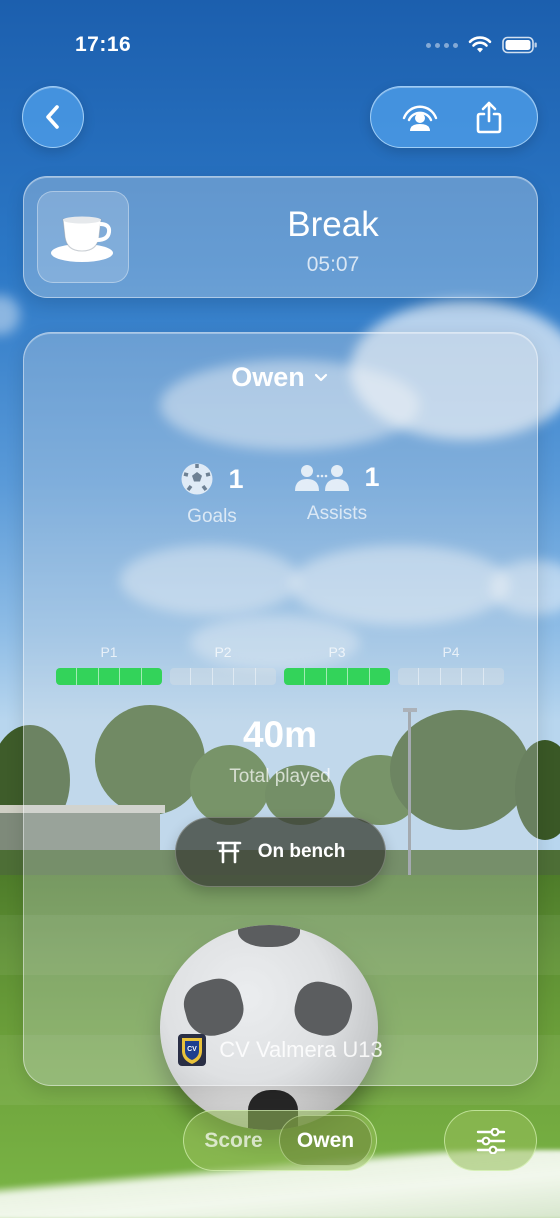  Describe the element at coordinates (337, 513) in the screenshot. I see `assists-label: Assists` at that location.